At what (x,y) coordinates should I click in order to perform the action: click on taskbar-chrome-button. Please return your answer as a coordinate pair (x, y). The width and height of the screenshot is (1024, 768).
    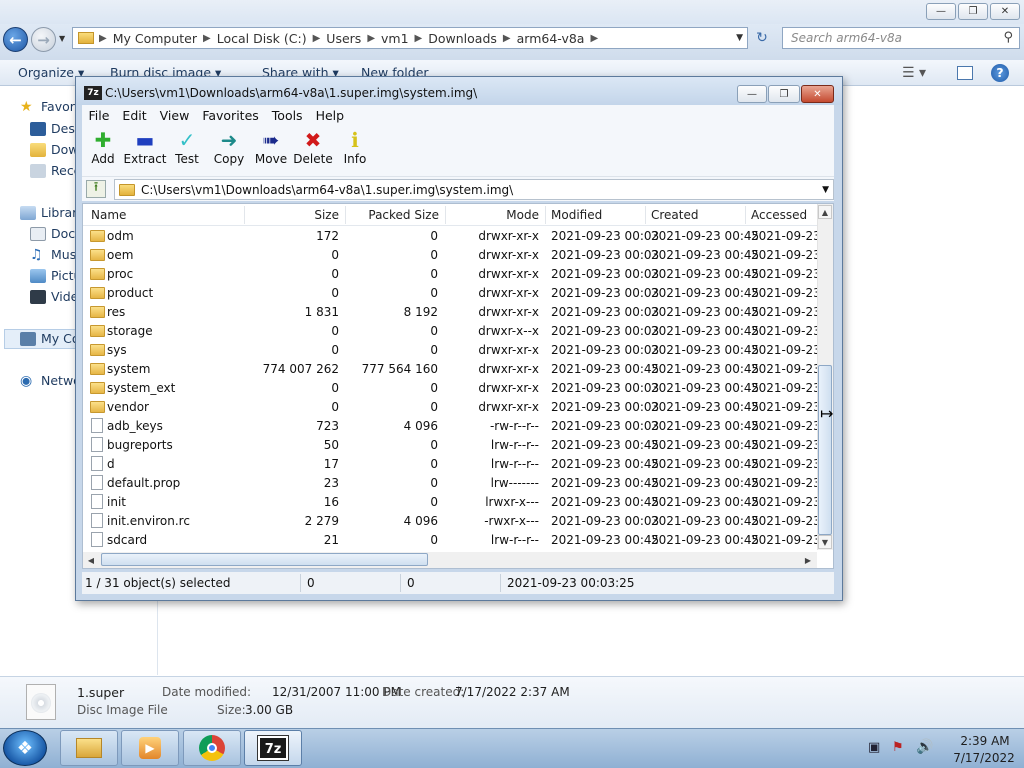
    Looking at the image, I should click on (212, 748).